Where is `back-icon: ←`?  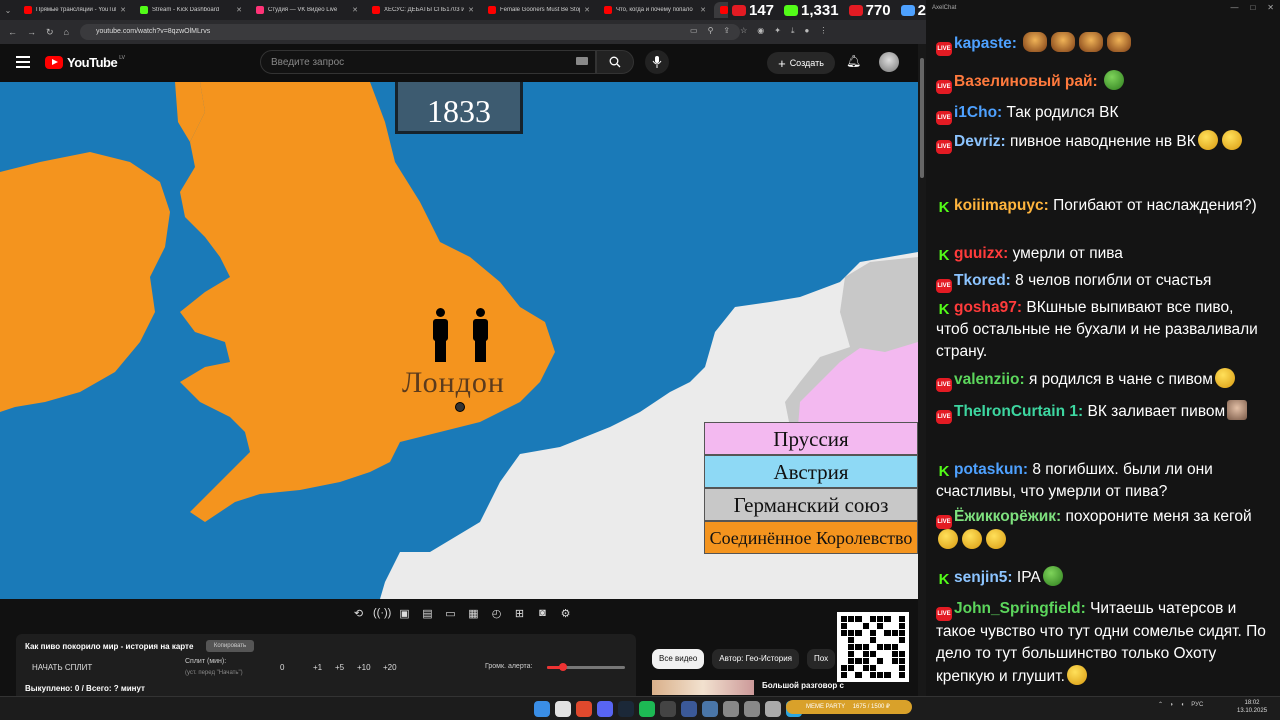 back-icon: ← is located at coordinates (12, 32).